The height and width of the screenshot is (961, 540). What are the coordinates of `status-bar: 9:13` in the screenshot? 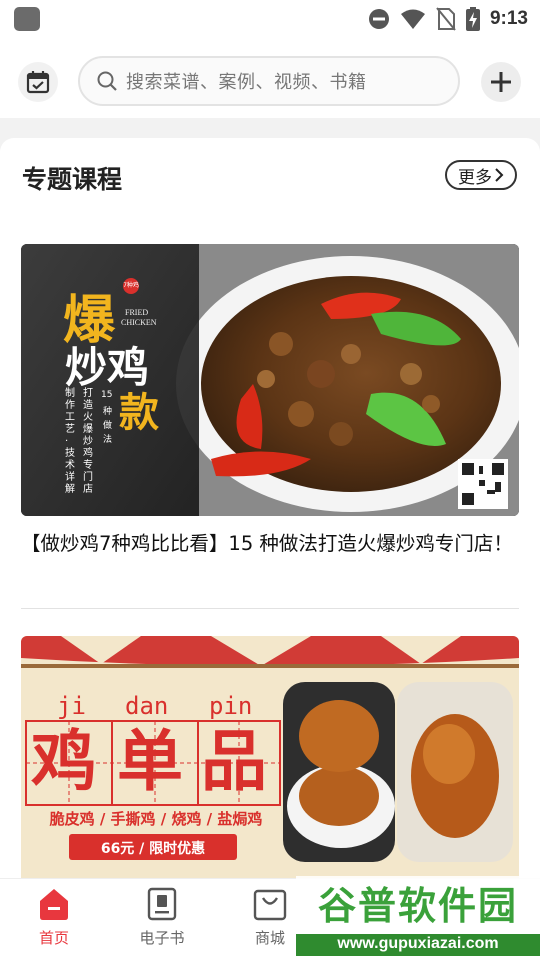 It's located at (270, 19).